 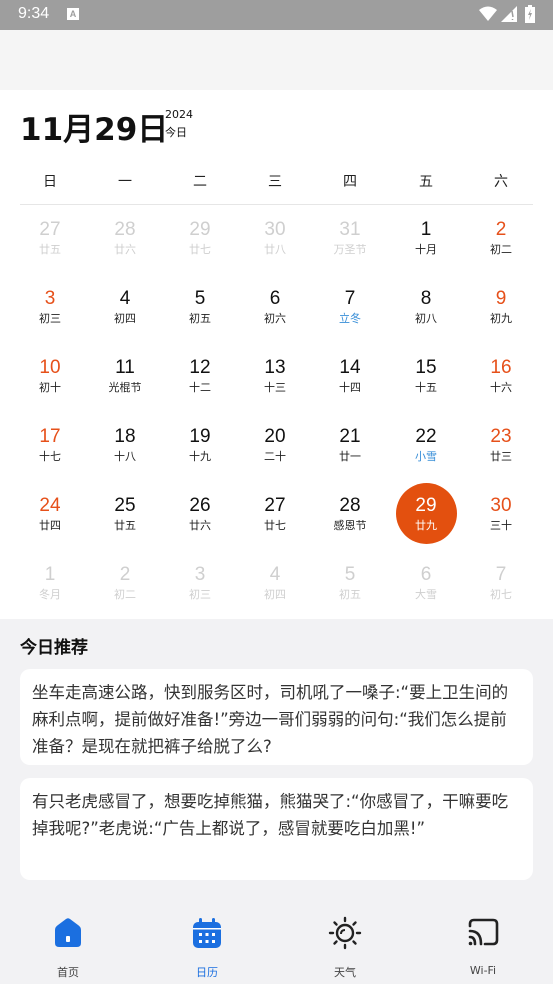 What do you see at coordinates (501, 387) in the screenshot?
I see `lunar-date: 十六` at bounding box center [501, 387].